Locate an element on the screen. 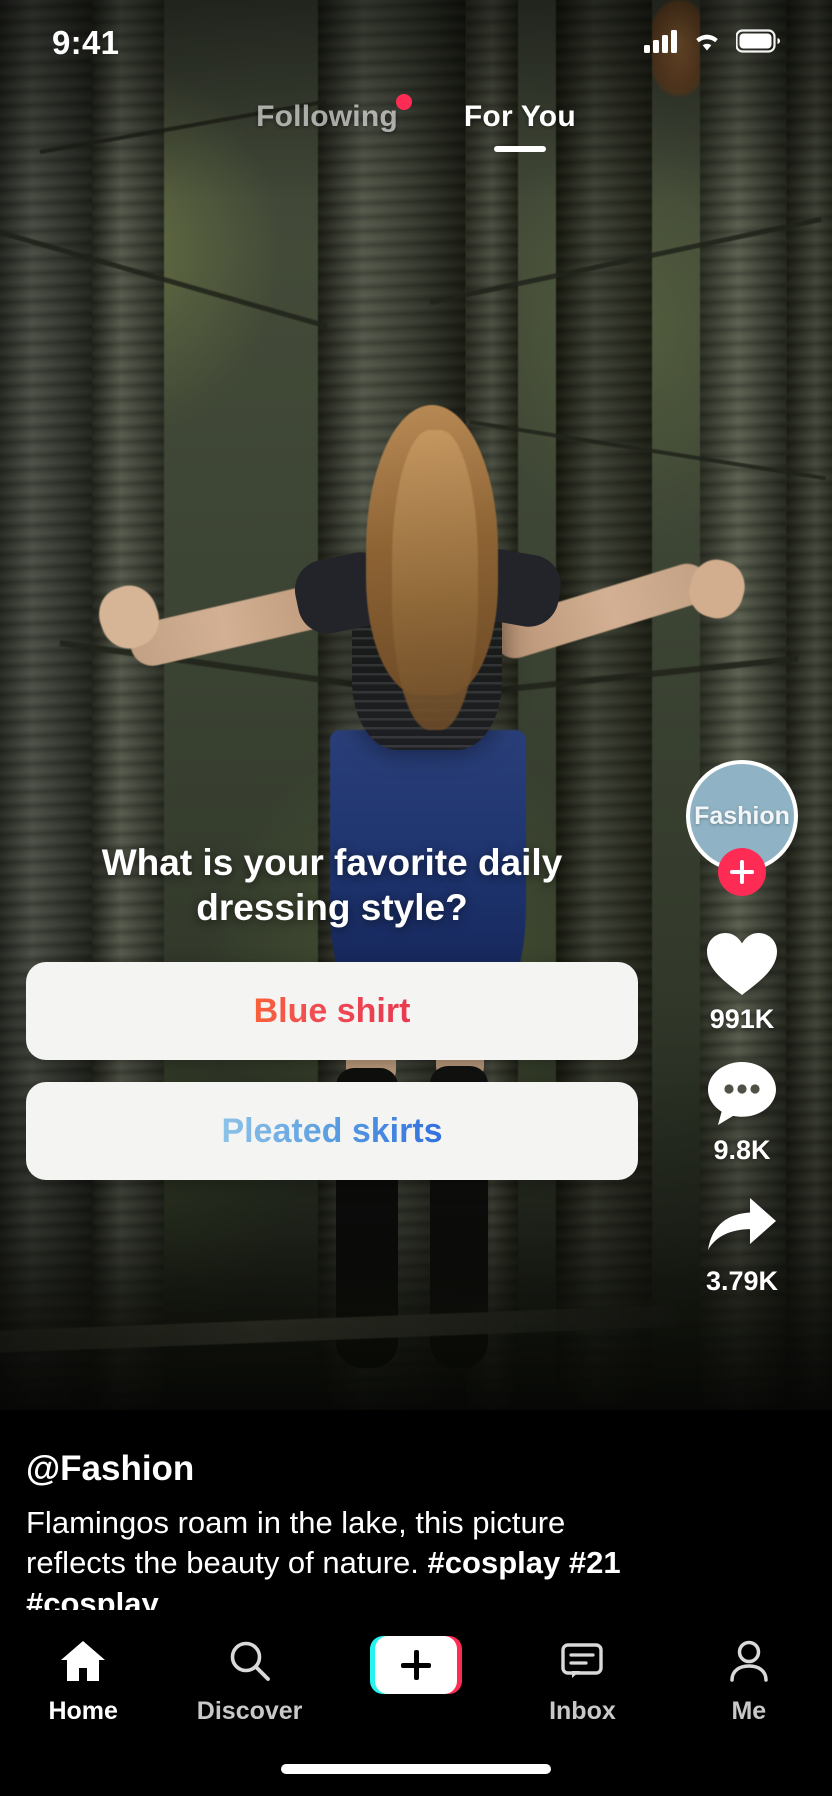 The image size is (832, 1796). tab-for-you: For You is located at coordinates (520, 122).